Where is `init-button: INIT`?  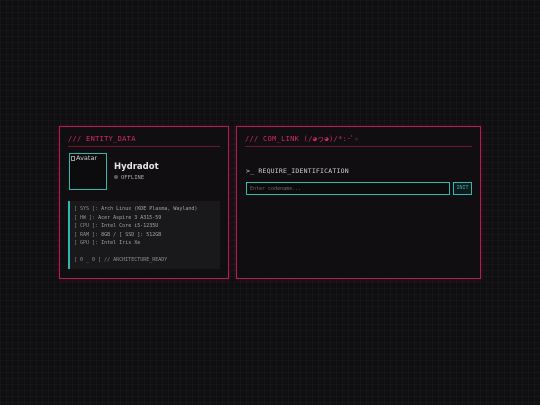
init-button: INIT is located at coordinates (462, 188).